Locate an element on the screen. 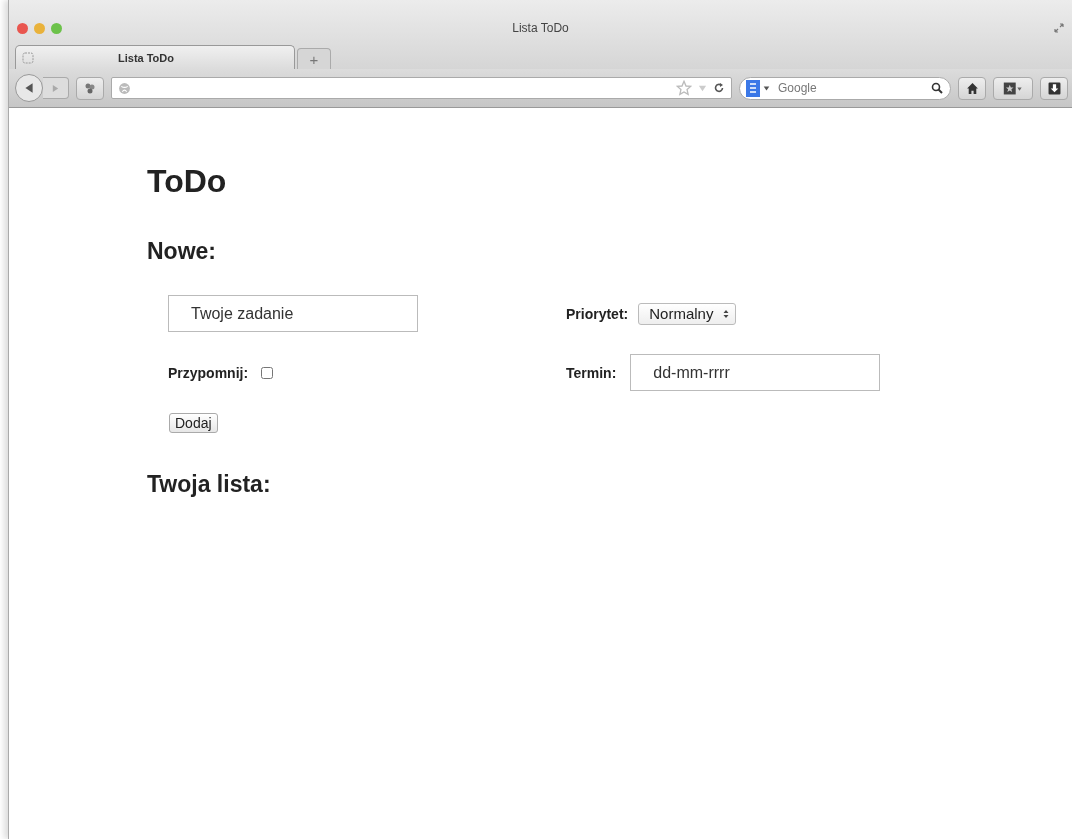  priority-select: Normalny is located at coordinates (687, 313).